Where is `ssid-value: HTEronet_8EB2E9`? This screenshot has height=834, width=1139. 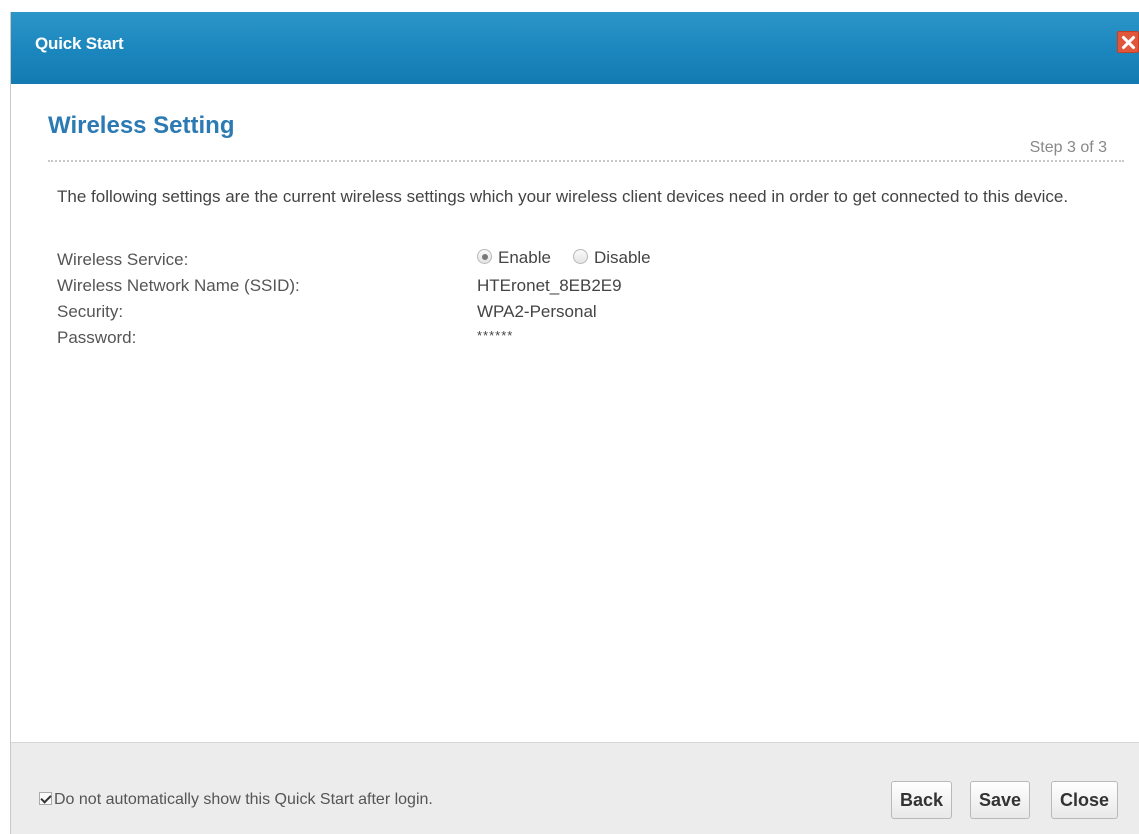 ssid-value: HTEronet_8EB2E9 is located at coordinates (549, 285).